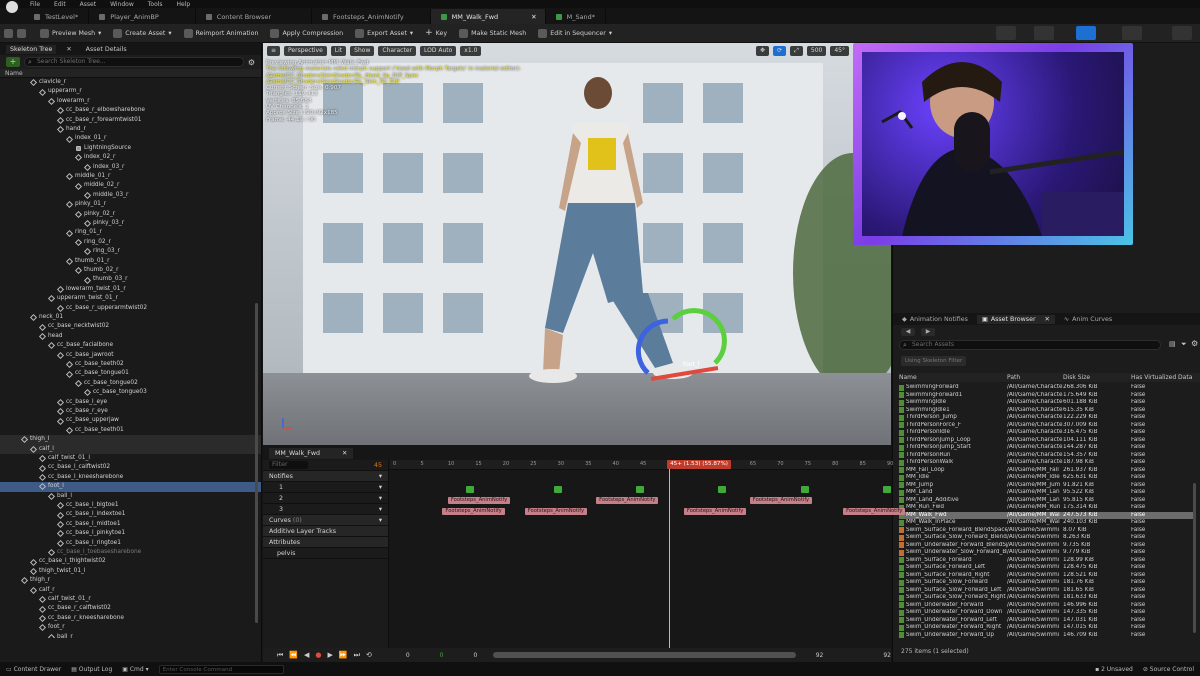  What do you see at coordinates (130, 505) in the screenshot?
I see `bone-row: cc_base_l_bigtoe1` at bounding box center [130, 505].